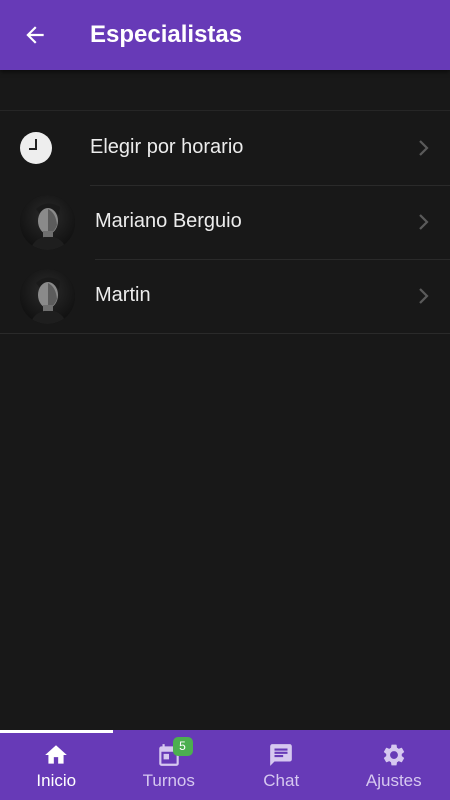  Describe the element at coordinates (56, 780) in the screenshot. I see `nav-label: Inicio` at that location.